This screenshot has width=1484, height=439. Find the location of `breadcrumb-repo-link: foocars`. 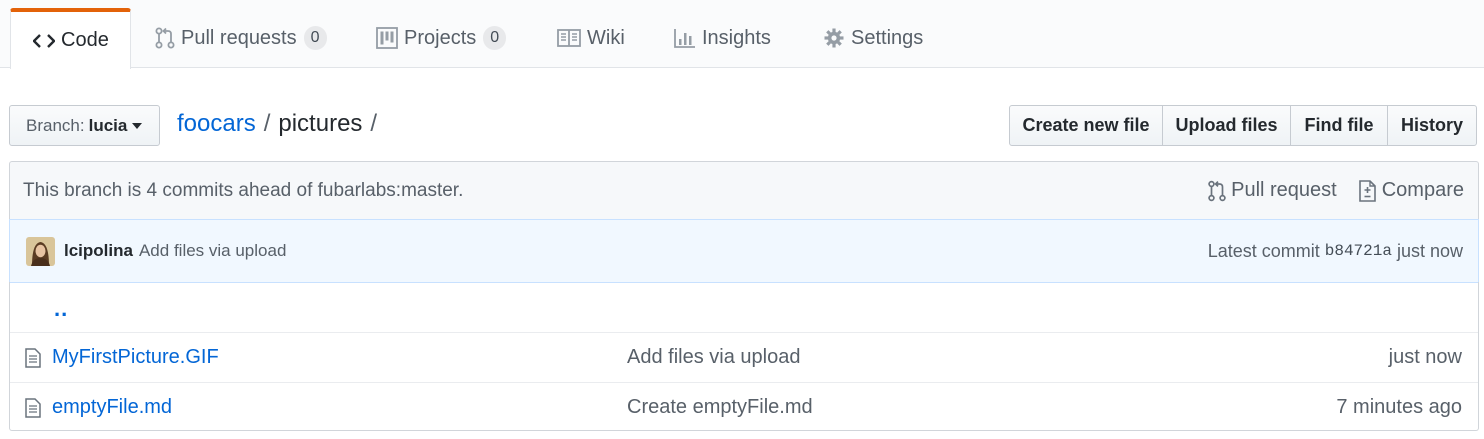

breadcrumb-repo-link: foocars is located at coordinates (216, 124).